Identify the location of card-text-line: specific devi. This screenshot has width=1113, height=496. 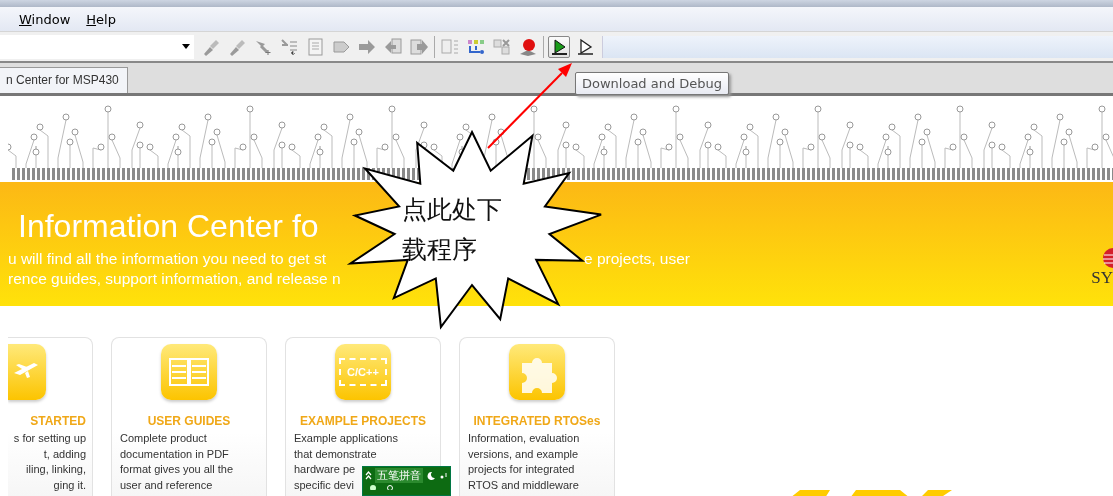
(324, 485).